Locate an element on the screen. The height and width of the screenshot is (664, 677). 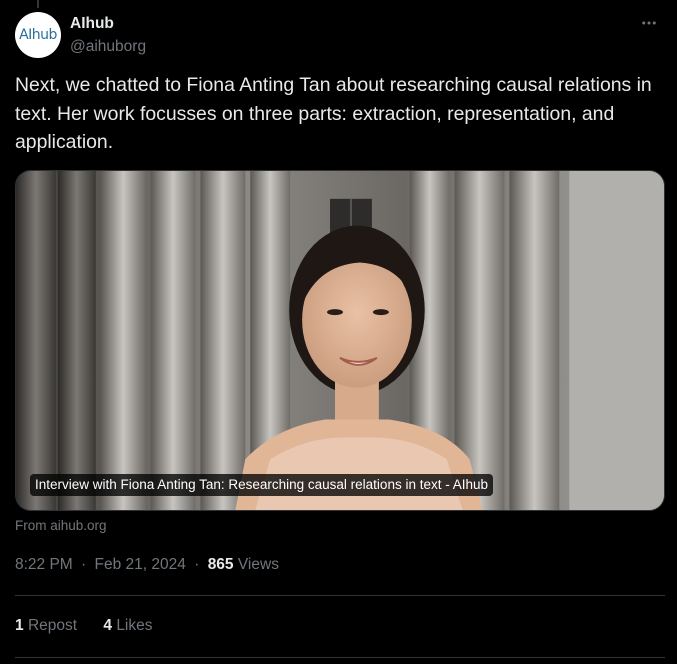
reposts-stat: 1 Repost is located at coordinates (46, 626).